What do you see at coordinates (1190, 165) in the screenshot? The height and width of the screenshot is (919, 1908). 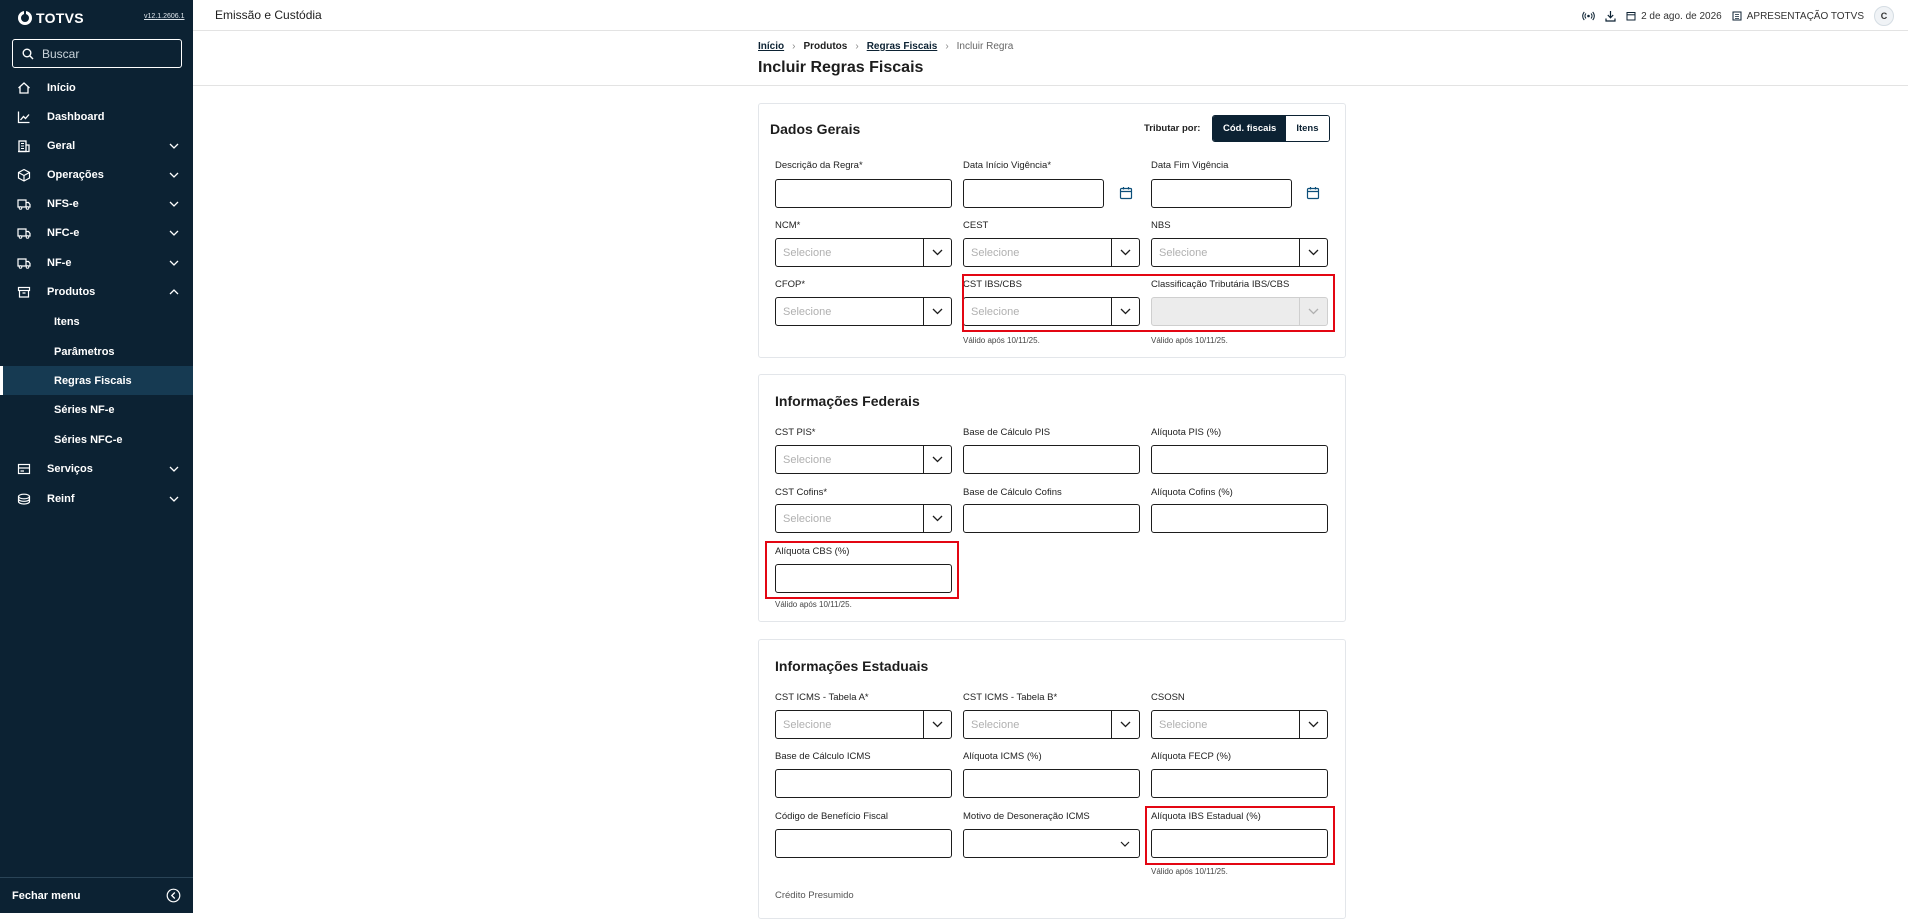 I see `data-fim-label: Data Fim Vigência` at bounding box center [1190, 165].